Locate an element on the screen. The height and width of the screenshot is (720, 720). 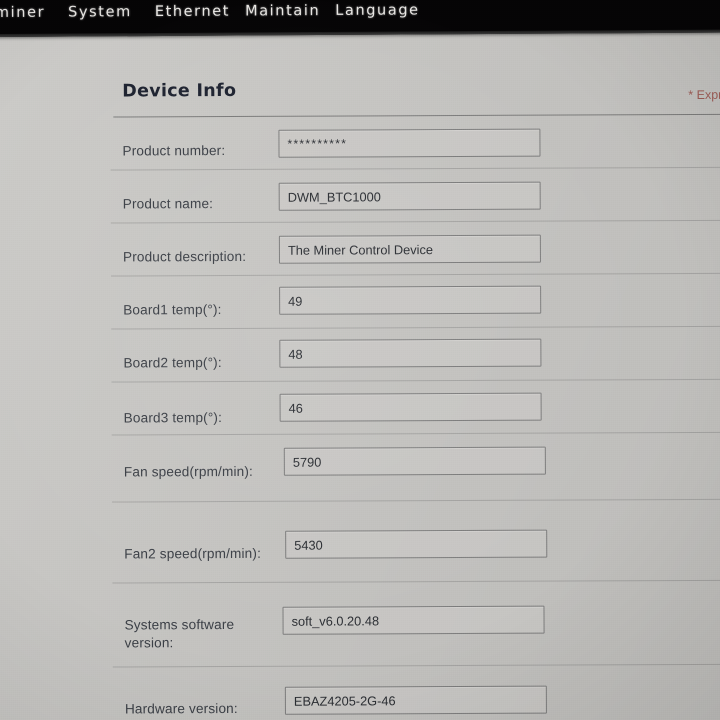
nav-item-cgminer: gminer is located at coordinates (22, 13).